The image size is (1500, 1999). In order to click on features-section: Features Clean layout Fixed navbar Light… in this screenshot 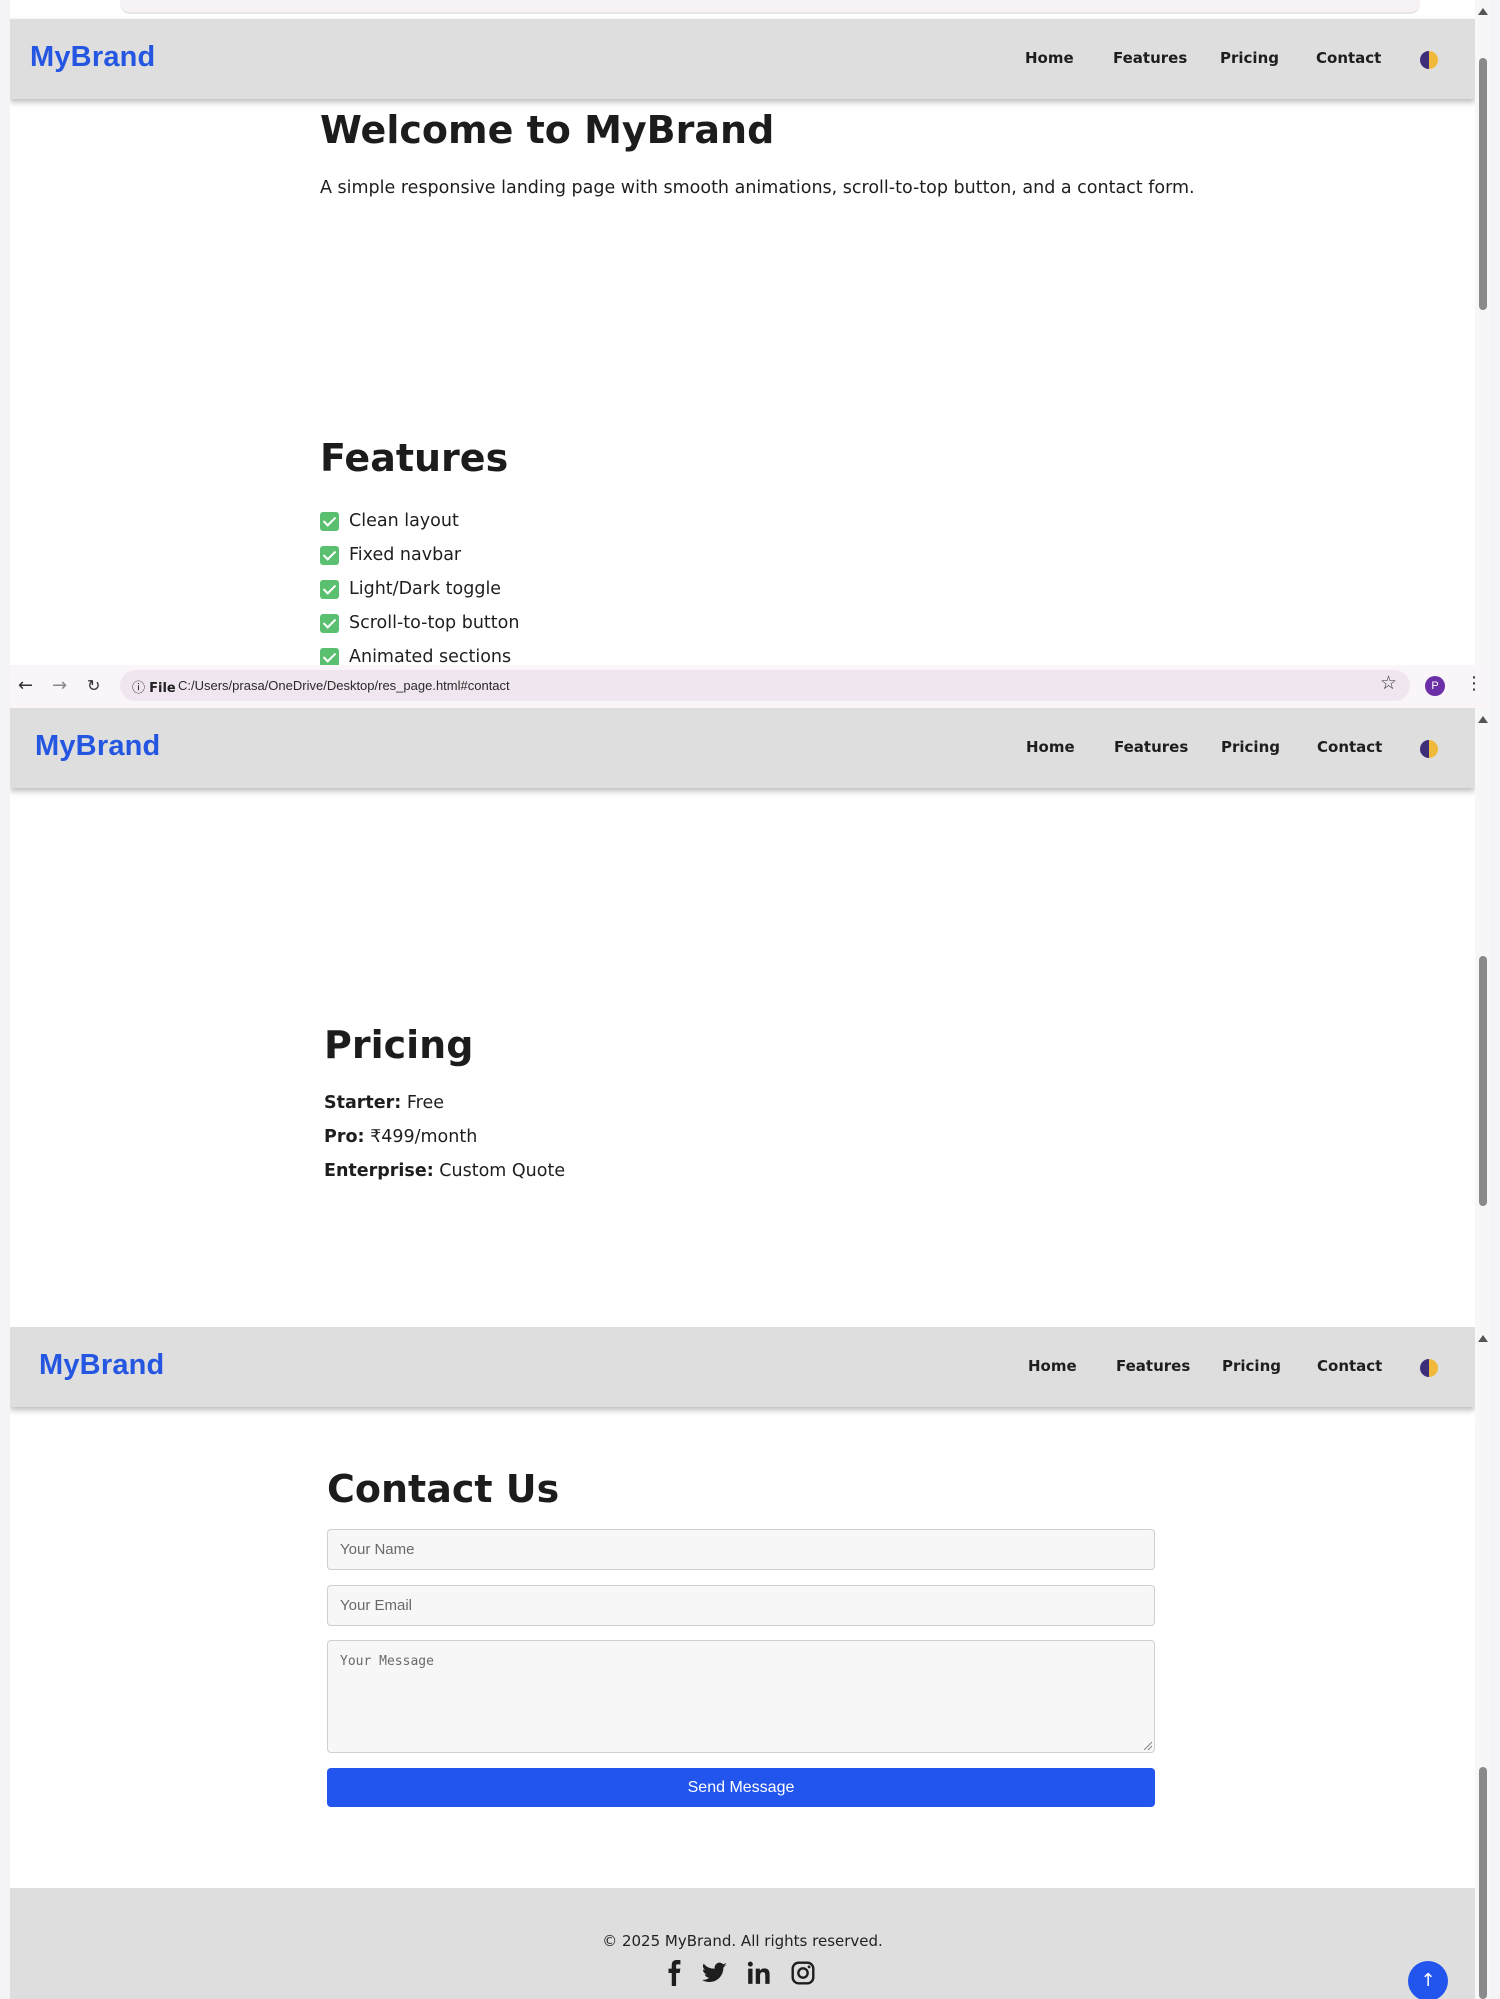, I will do `click(419, 550)`.